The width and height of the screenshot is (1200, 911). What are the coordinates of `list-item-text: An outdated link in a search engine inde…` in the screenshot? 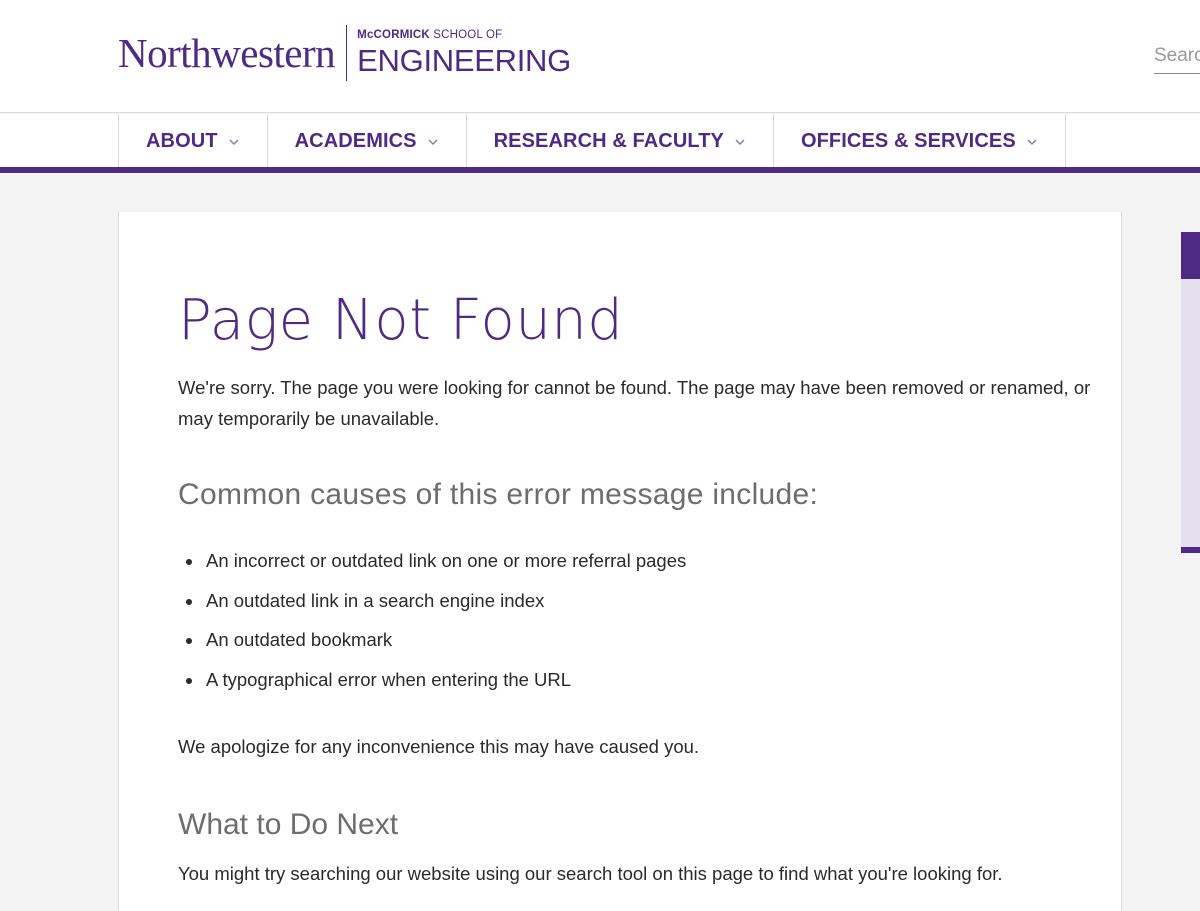 It's located at (375, 600).